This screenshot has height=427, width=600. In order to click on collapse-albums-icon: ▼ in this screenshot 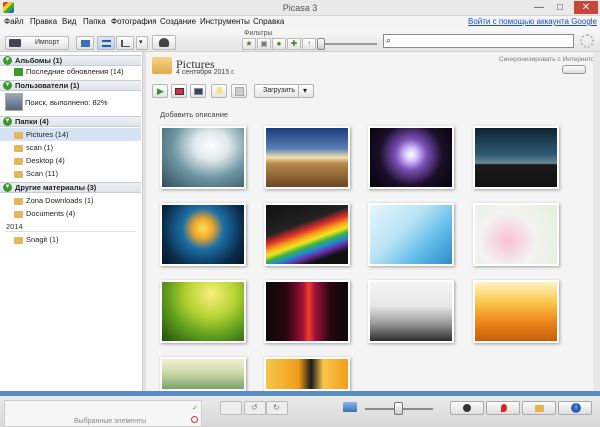, I will do `click(7, 60)`.